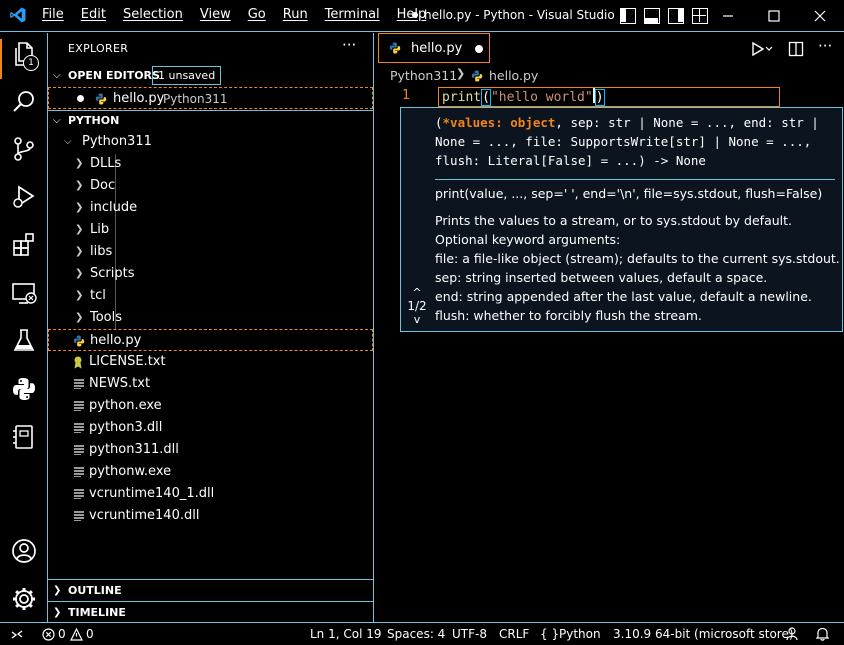 The width and height of the screenshot is (844, 645). Describe the element at coordinates (76, 634) in the screenshot. I see `warning-icon` at that location.